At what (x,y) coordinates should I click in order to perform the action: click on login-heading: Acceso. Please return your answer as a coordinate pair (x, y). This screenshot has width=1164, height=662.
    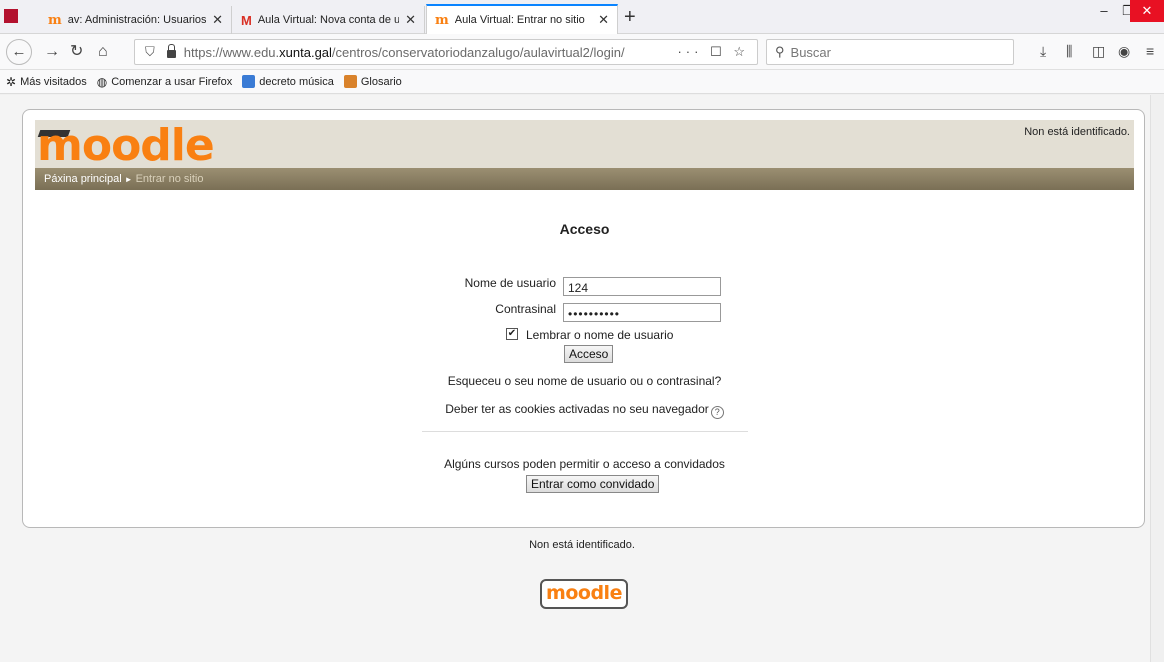
    Looking at the image, I should click on (584, 229).